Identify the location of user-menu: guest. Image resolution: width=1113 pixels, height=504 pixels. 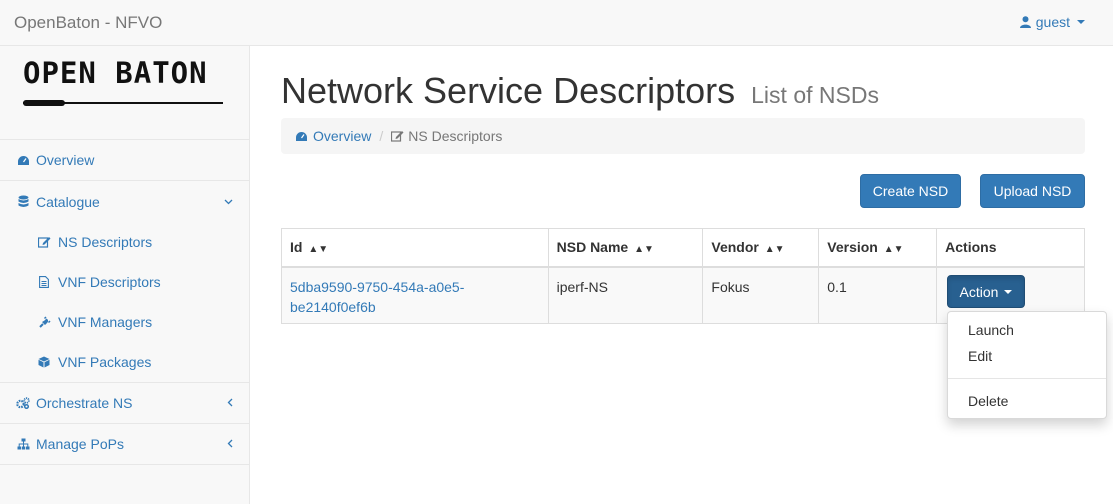
(1052, 22).